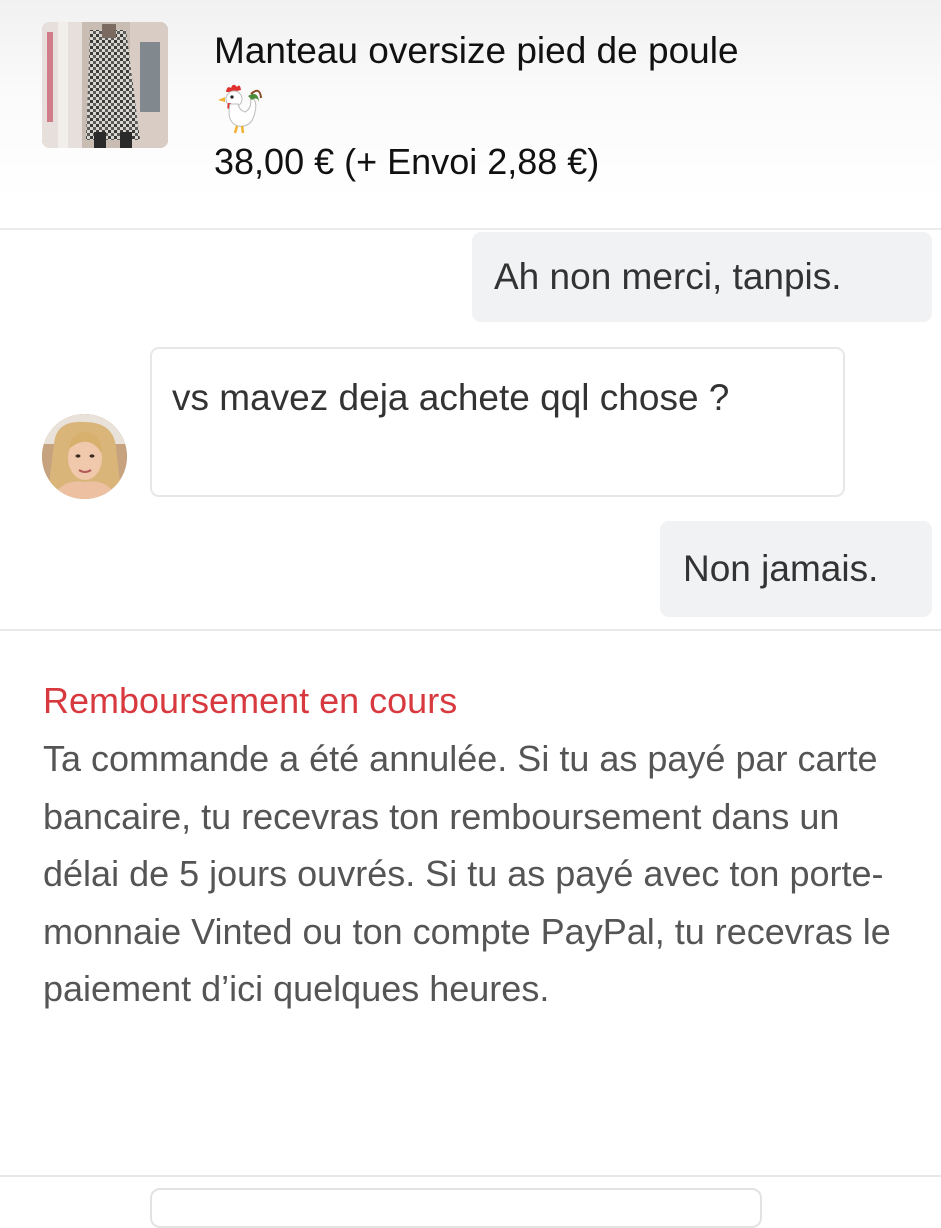 Image resolution: width=941 pixels, height=1228 pixels. Describe the element at coordinates (274, 161) in the screenshot. I see `item-price: 38,00 €` at that location.